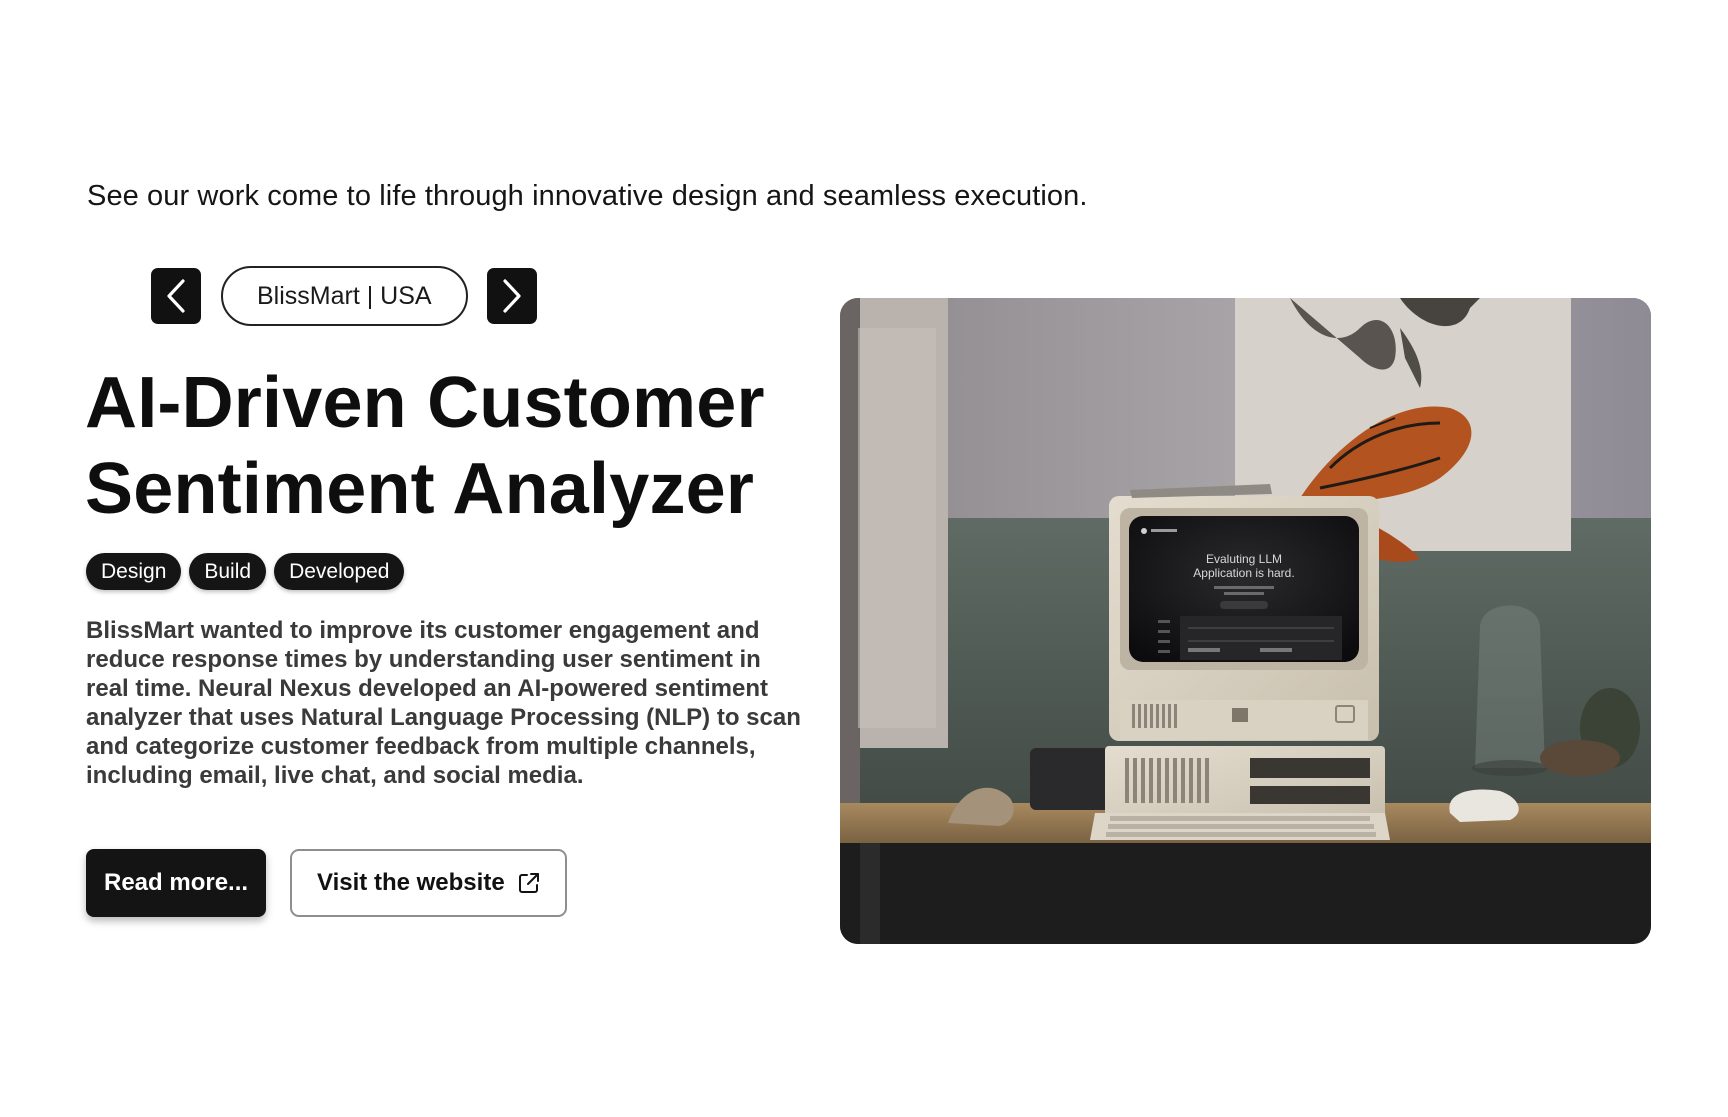 This screenshot has width=1728, height=1117. Describe the element at coordinates (339, 571) in the screenshot. I see `tag-developed: Developed` at that location.